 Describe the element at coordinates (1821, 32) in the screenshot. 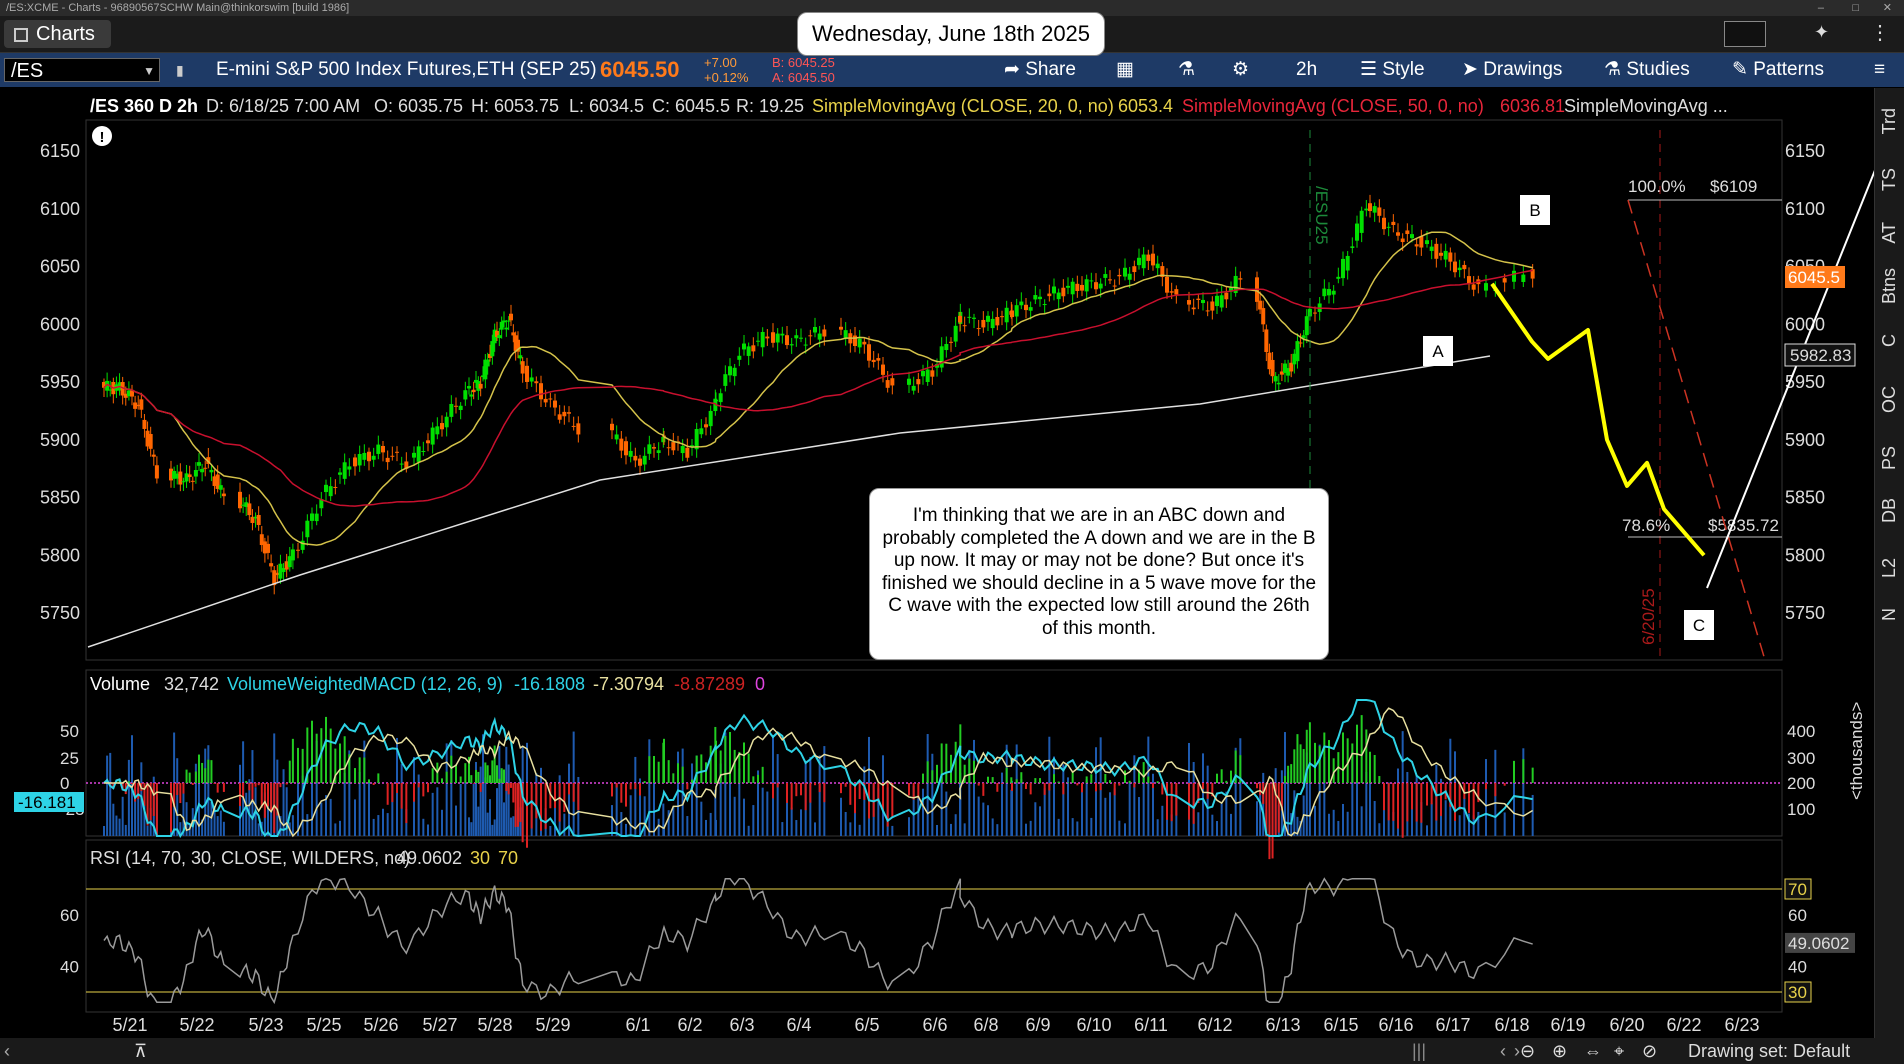

I see `pin-icon: ✦` at that location.